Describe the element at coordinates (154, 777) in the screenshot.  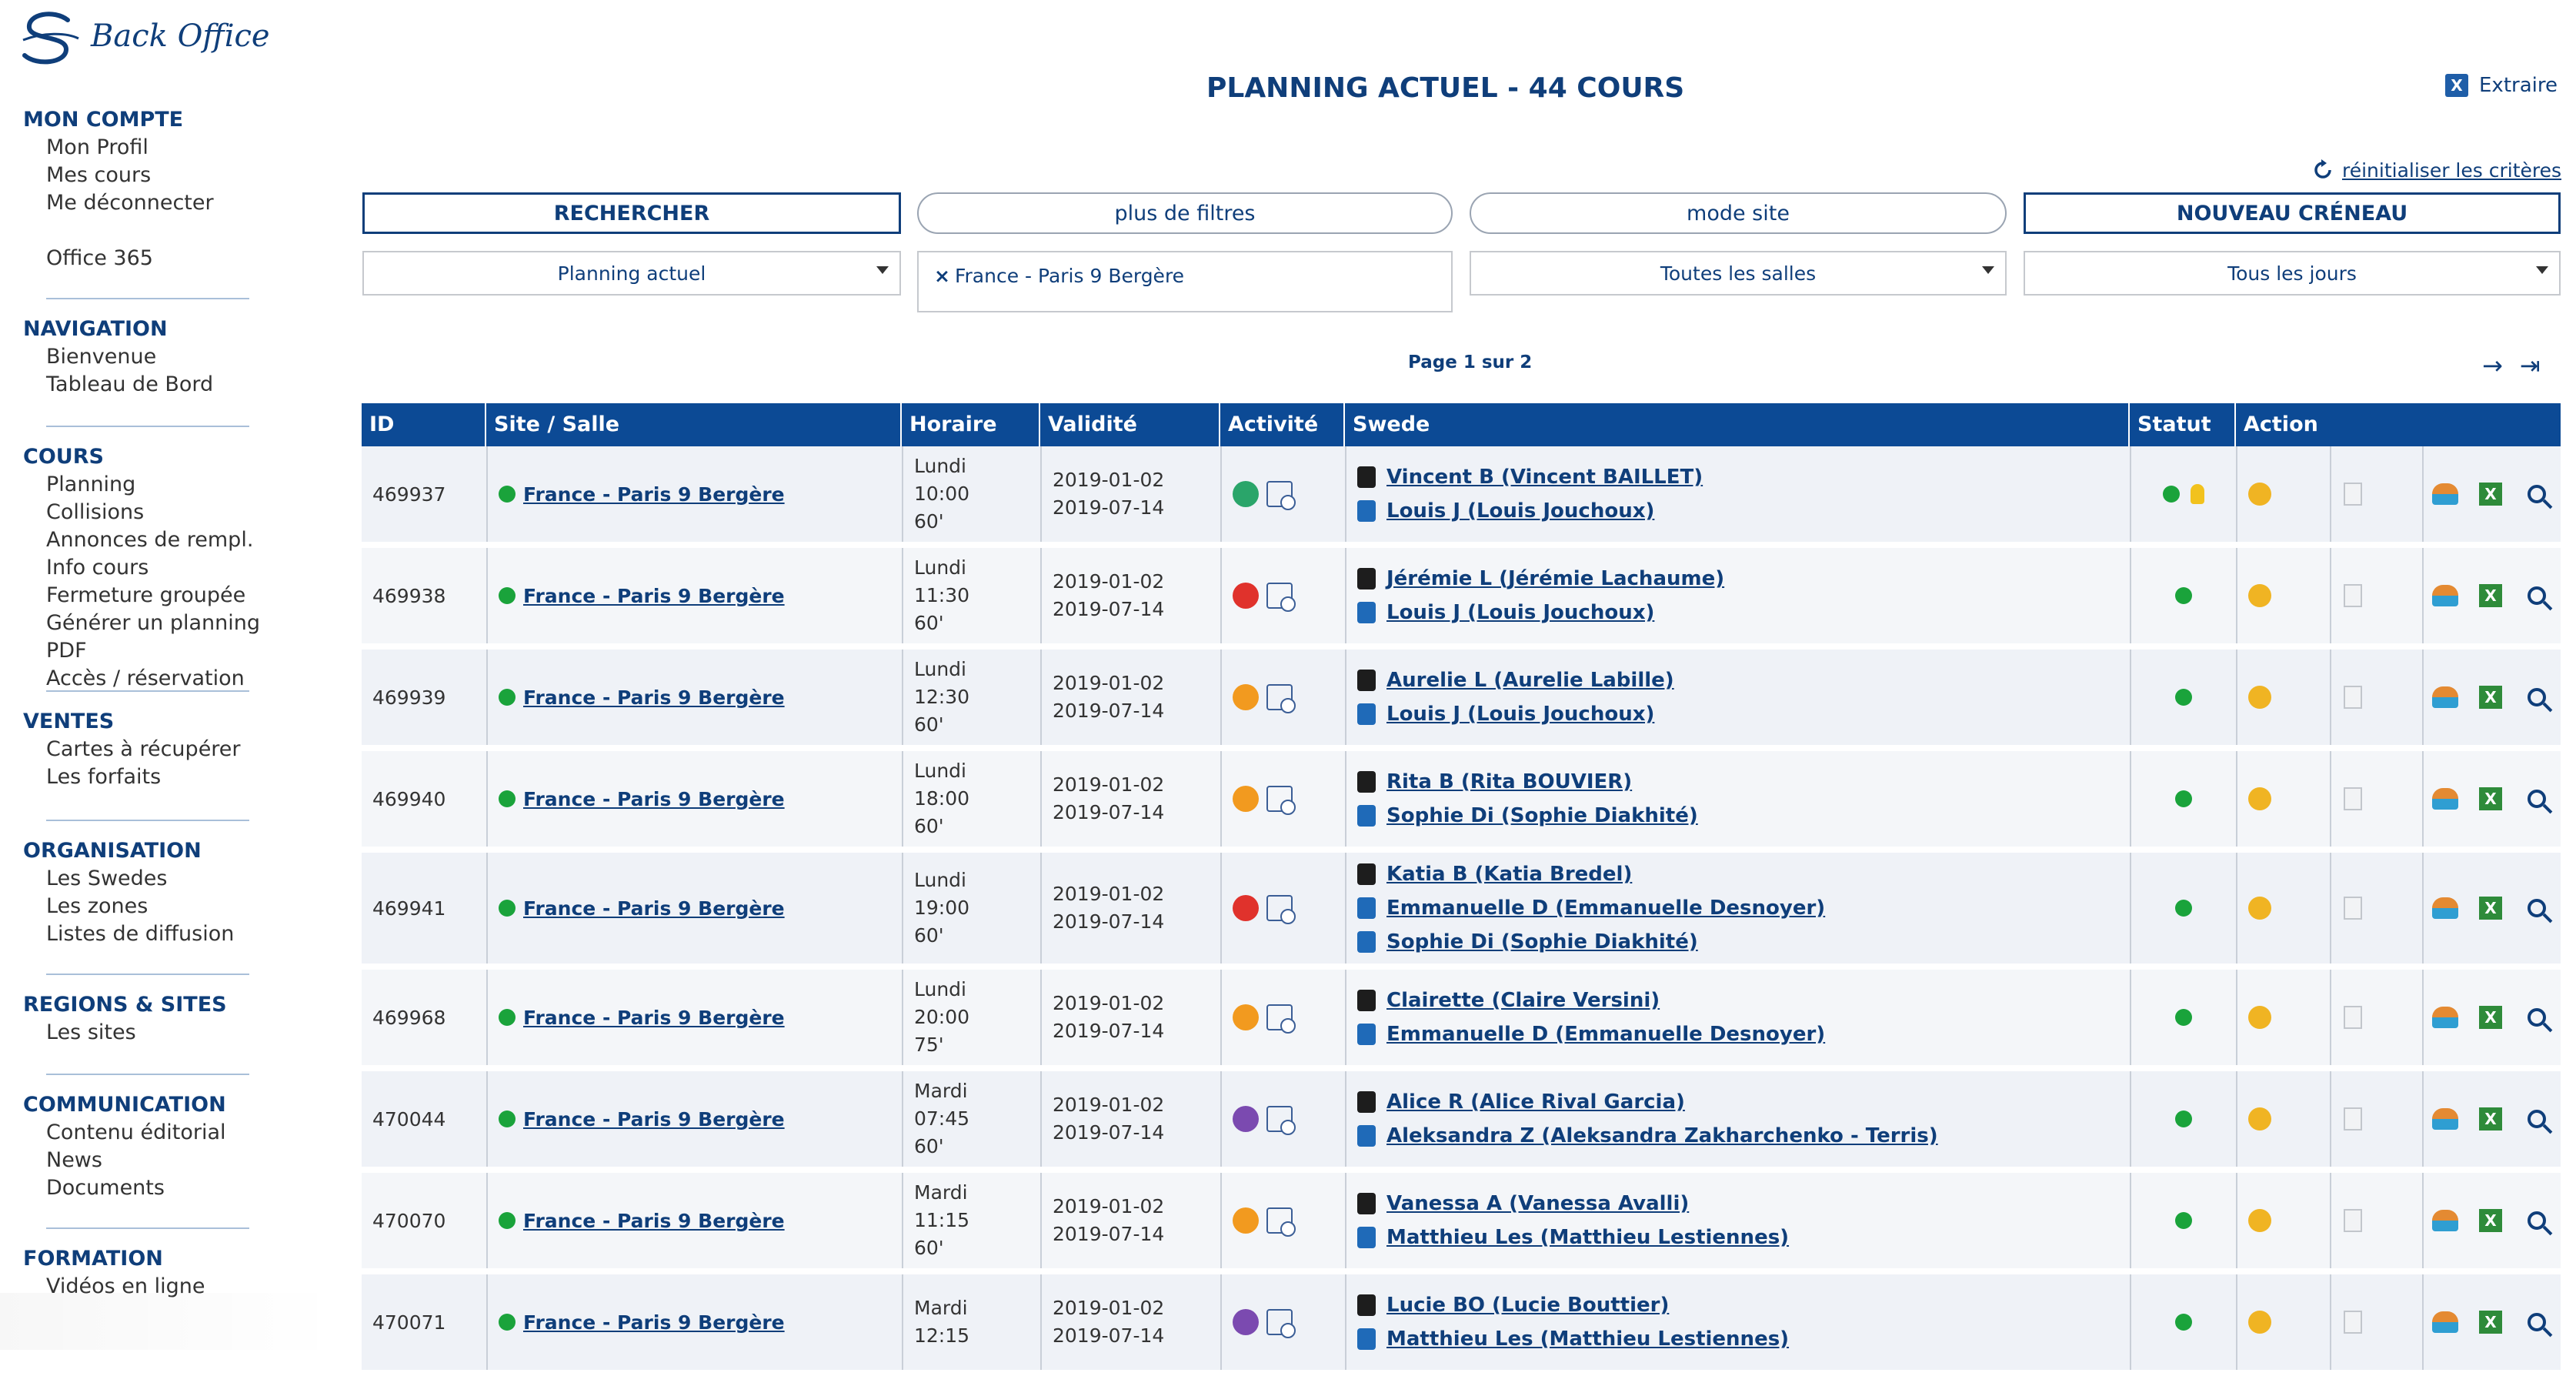
I see `sidebar-item: Les forfaits` at that location.